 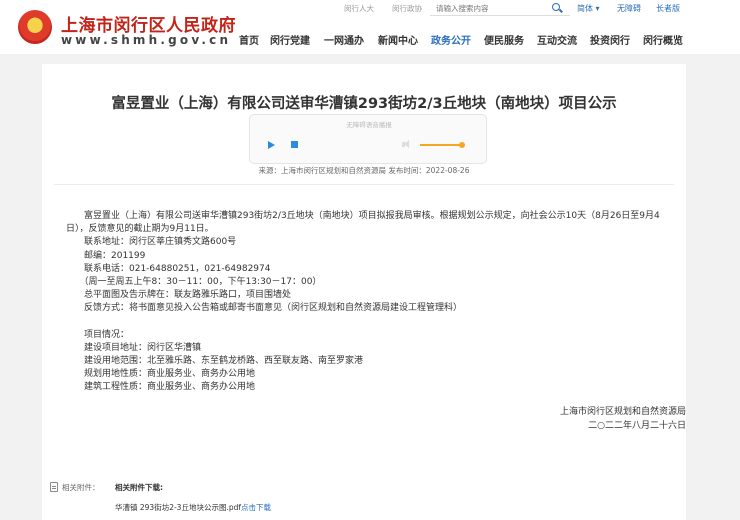 What do you see at coordinates (294, 144) in the screenshot?
I see `stop-icon` at bounding box center [294, 144].